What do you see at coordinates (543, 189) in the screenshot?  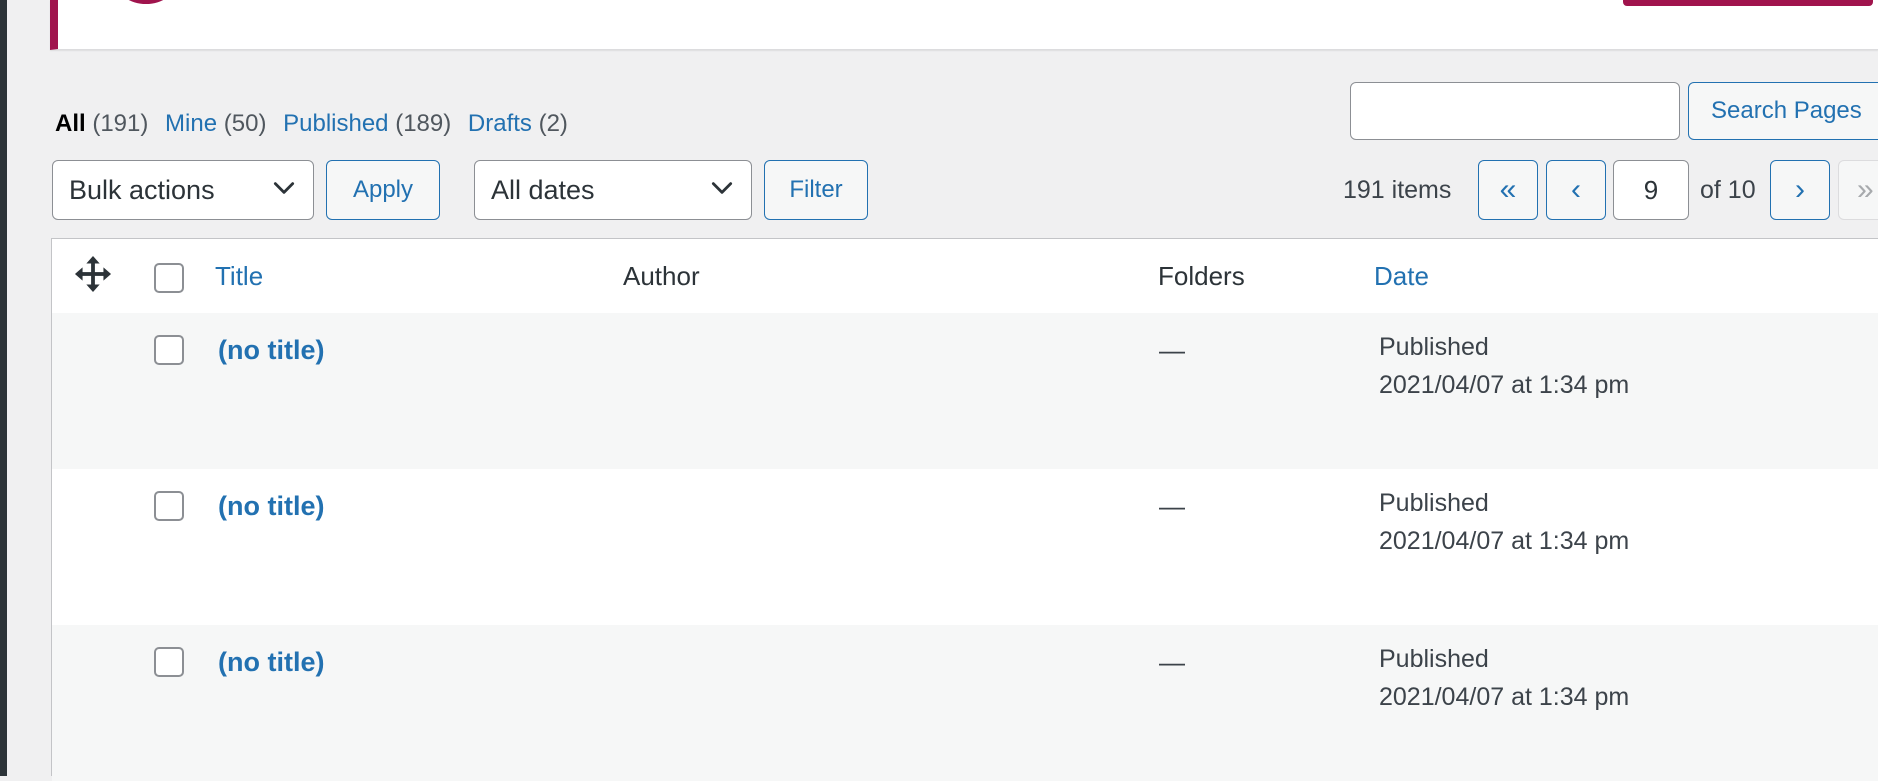 I see `dates-filter-value: All dates` at bounding box center [543, 189].